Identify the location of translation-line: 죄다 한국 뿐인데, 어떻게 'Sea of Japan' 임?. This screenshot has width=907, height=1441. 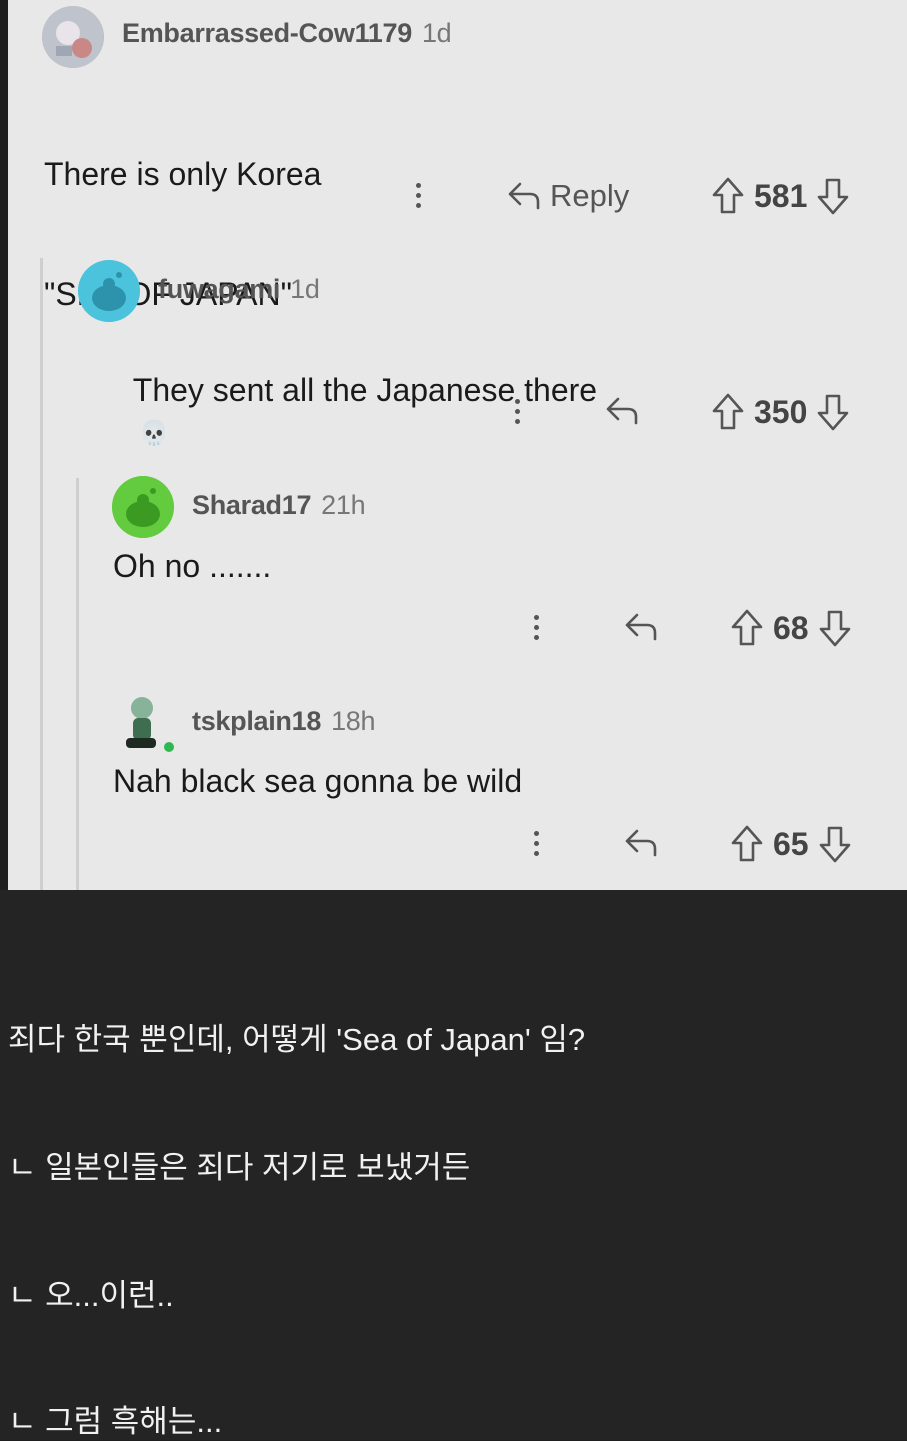
(297, 1039).